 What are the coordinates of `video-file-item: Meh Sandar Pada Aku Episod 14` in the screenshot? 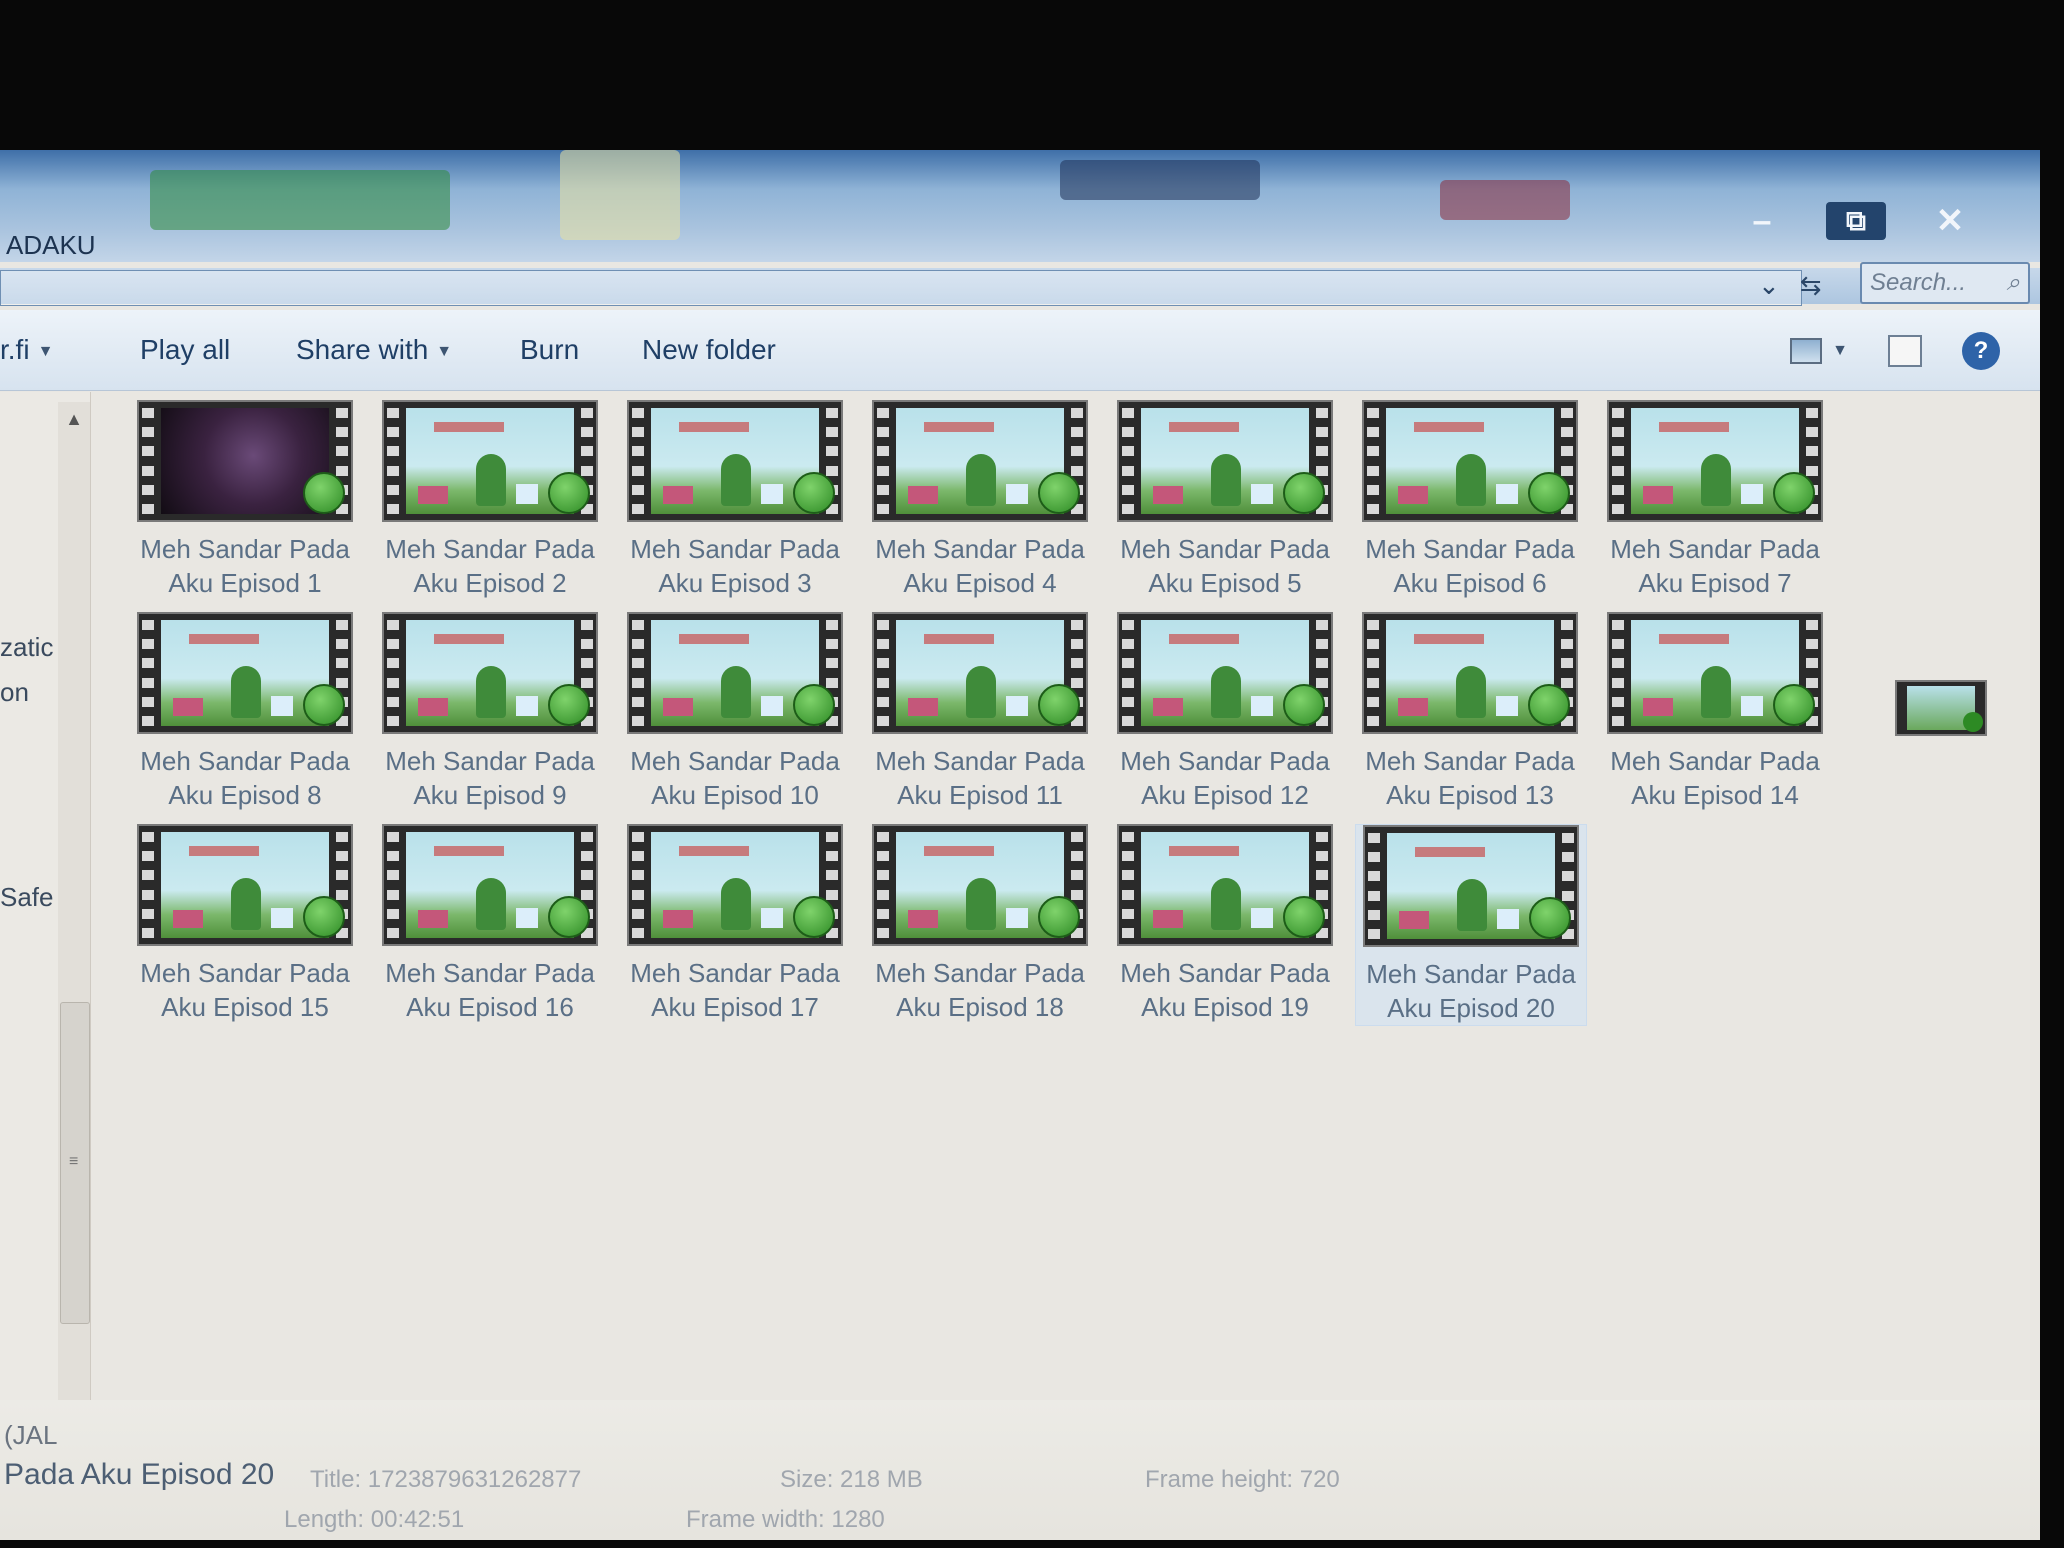 It's located at (1715, 712).